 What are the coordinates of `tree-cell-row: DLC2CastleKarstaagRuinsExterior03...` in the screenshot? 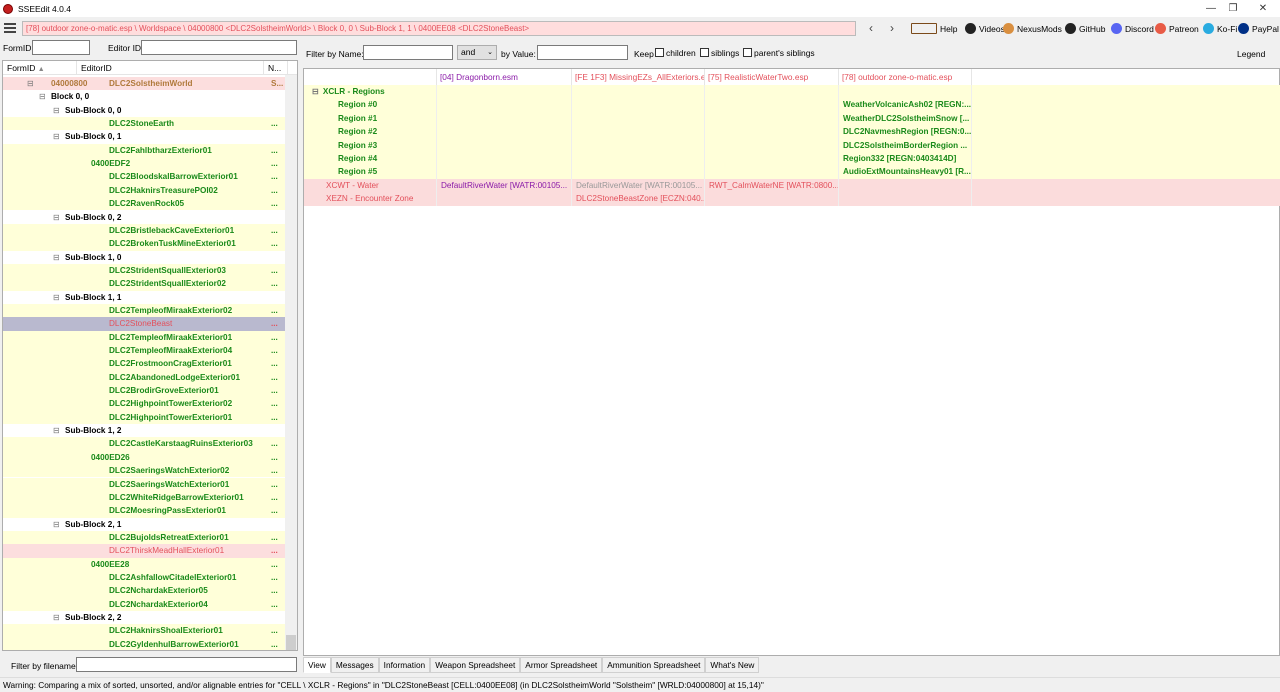 It's located at (144, 444).